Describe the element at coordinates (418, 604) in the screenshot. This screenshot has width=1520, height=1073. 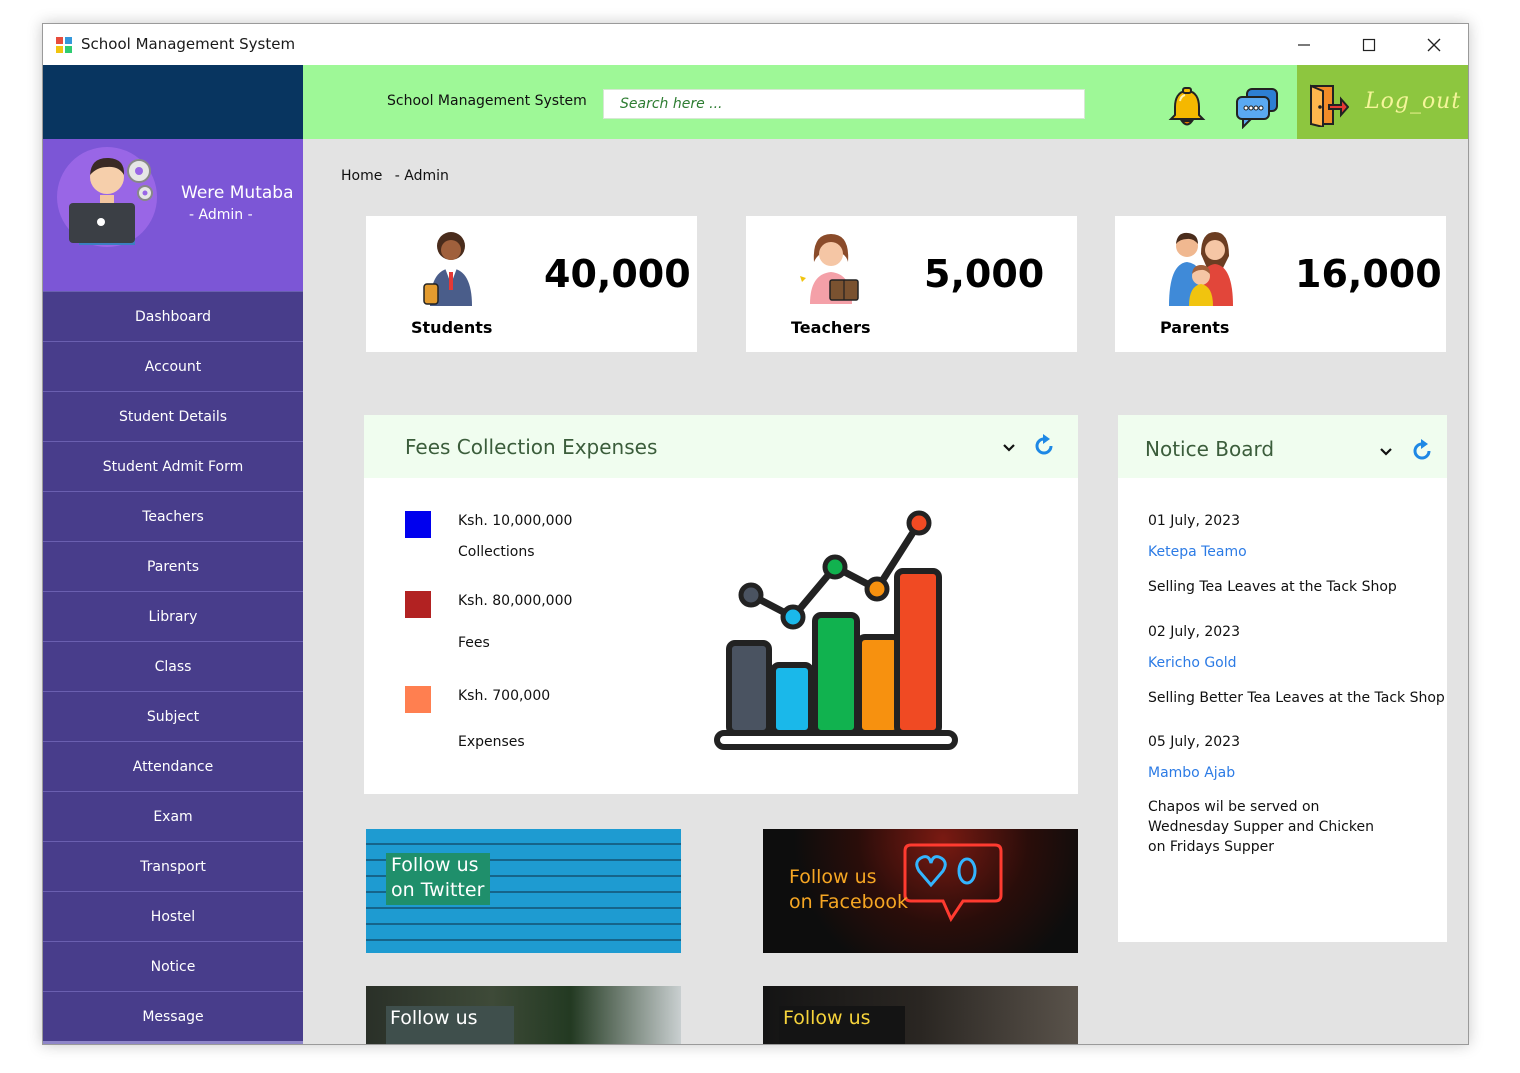
I see `legend-swatch-fees` at that location.